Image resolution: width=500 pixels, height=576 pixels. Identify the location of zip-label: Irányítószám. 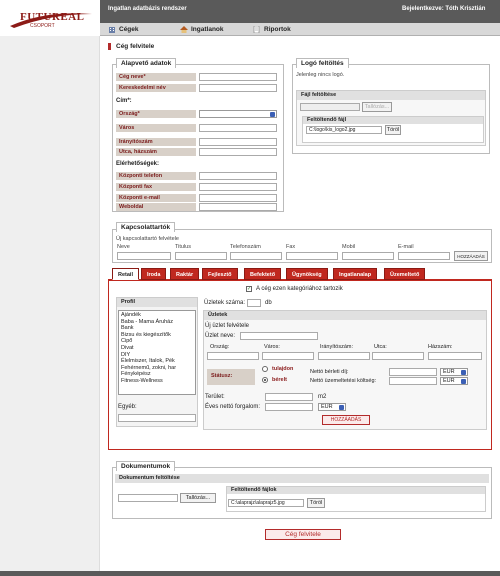
(156, 142).